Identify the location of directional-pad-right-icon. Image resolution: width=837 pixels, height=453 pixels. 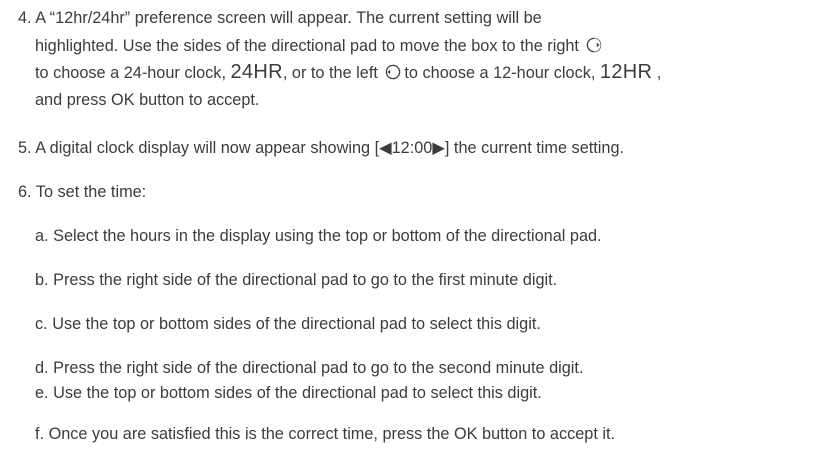
(594, 45).